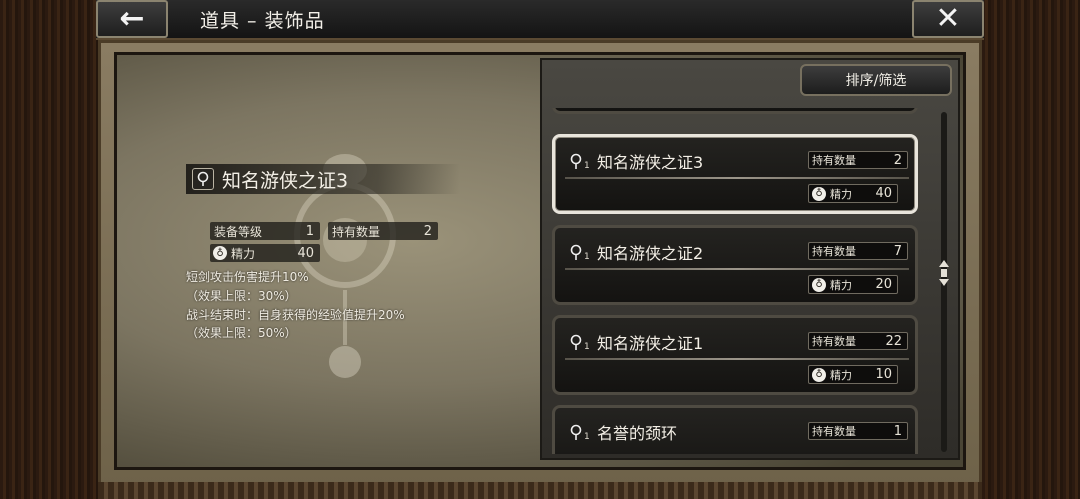 The image size is (1080, 499). What do you see at coordinates (383, 231) in the screenshot?
I see `owned-count-stat: 持有数量 2` at bounding box center [383, 231].